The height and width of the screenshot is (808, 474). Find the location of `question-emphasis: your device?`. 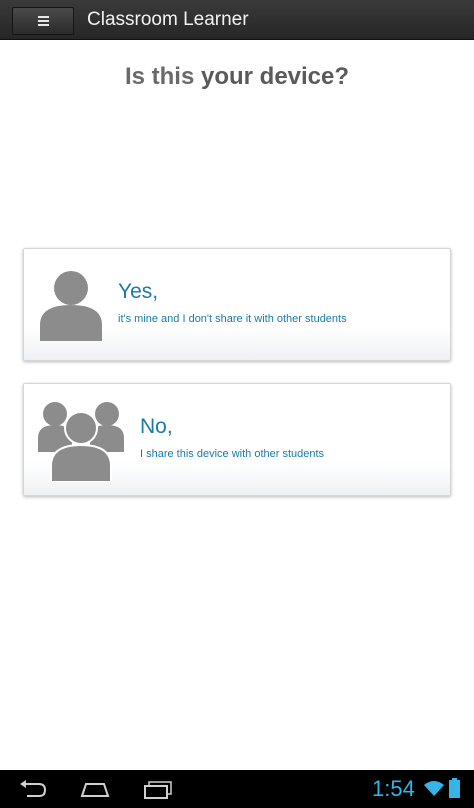

question-emphasis: your device? is located at coordinates (275, 76).